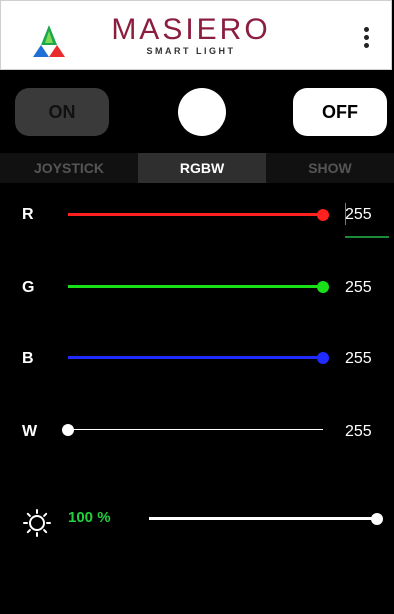 The image size is (394, 614). I want to click on slider-thumb-w, so click(68, 429).